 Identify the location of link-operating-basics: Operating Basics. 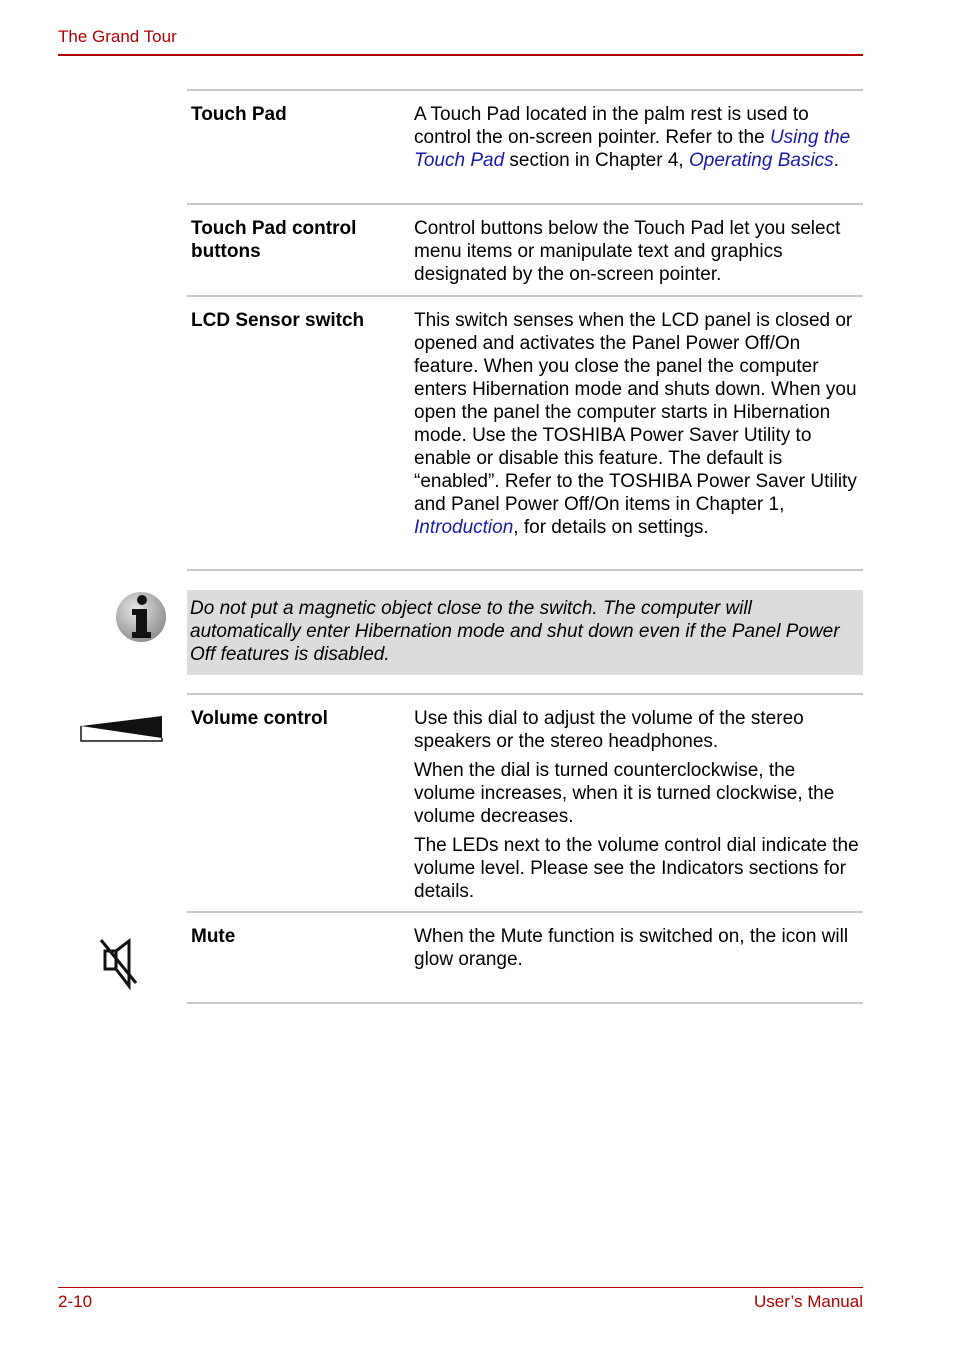
(761, 160).